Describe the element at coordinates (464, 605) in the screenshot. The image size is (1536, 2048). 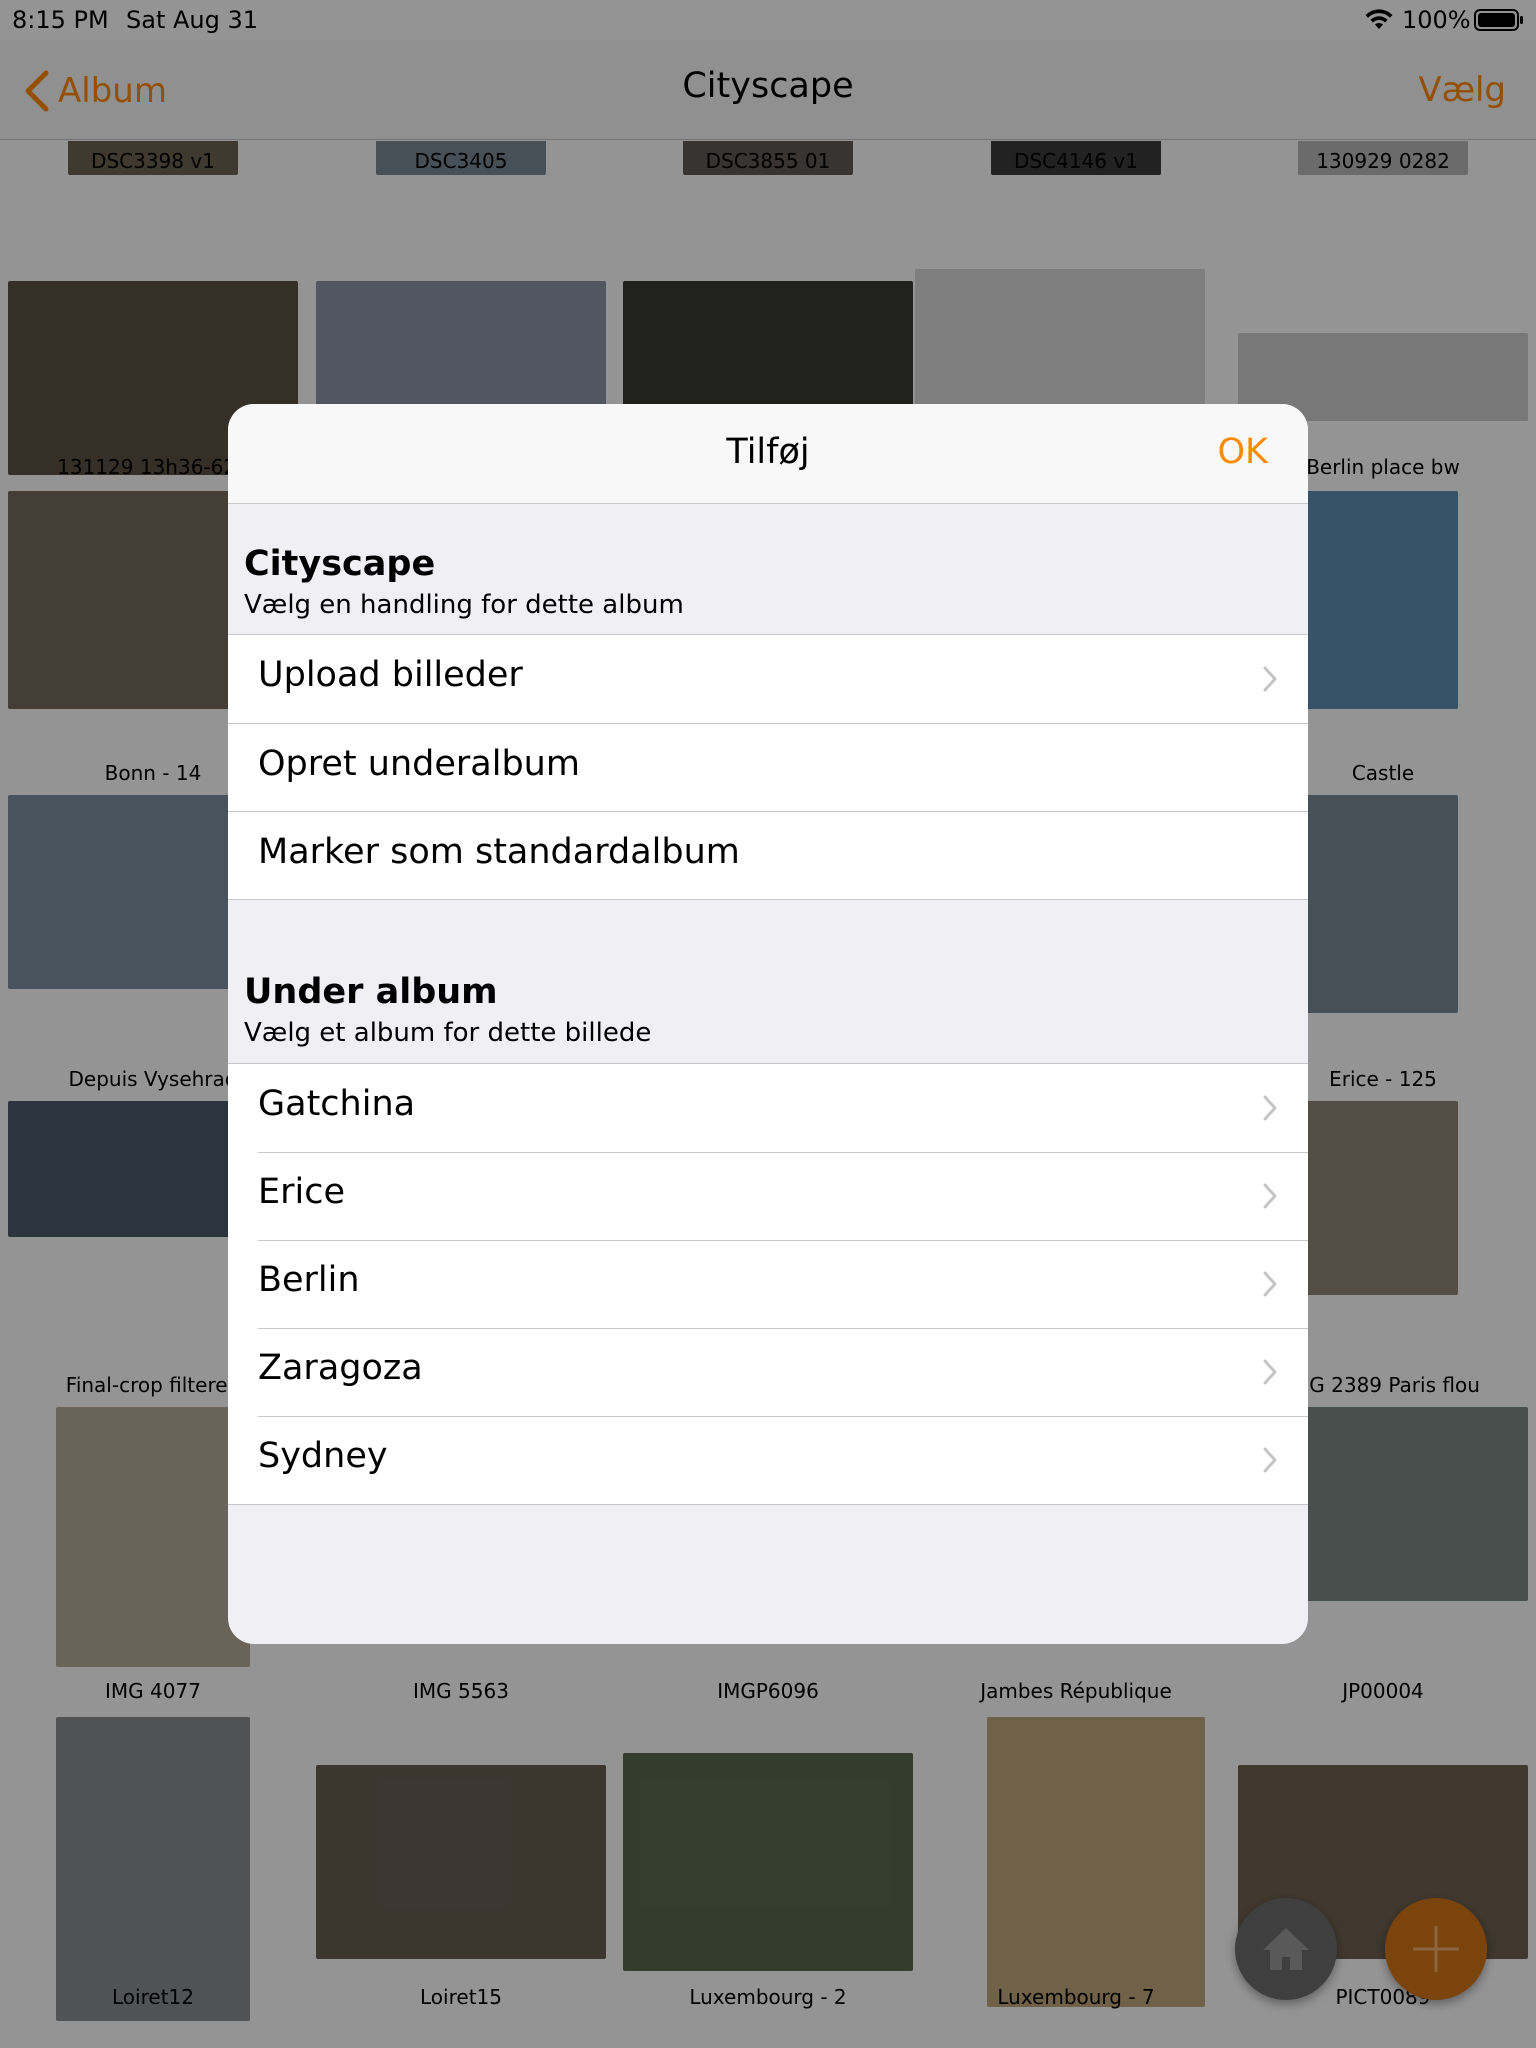
I see `section-subtitle: Vælg en handling for dette album` at that location.